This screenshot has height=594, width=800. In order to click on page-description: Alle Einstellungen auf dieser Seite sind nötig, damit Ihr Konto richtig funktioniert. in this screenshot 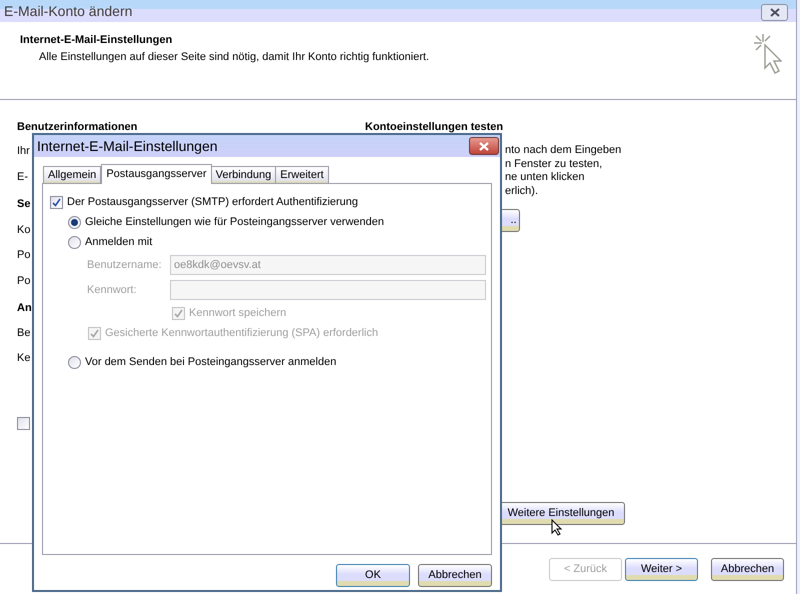, I will do `click(234, 57)`.